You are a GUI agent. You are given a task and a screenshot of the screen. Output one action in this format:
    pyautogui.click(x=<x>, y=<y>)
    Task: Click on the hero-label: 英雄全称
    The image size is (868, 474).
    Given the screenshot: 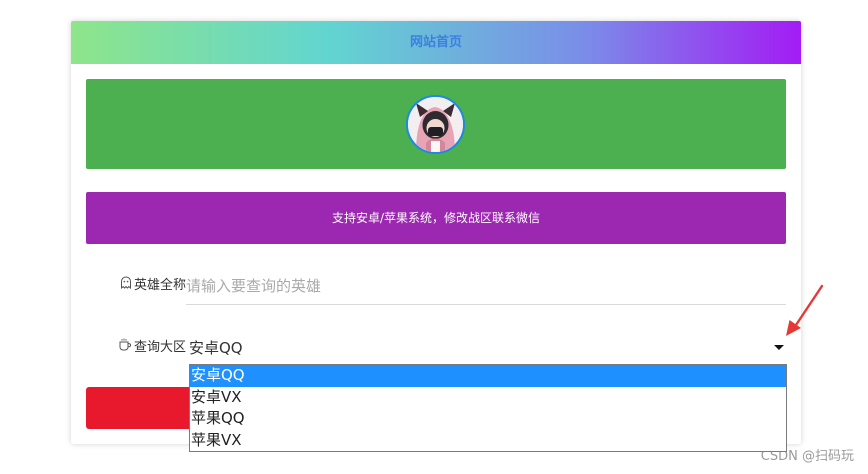 What is the action you would take?
    pyautogui.click(x=136, y=286)
    